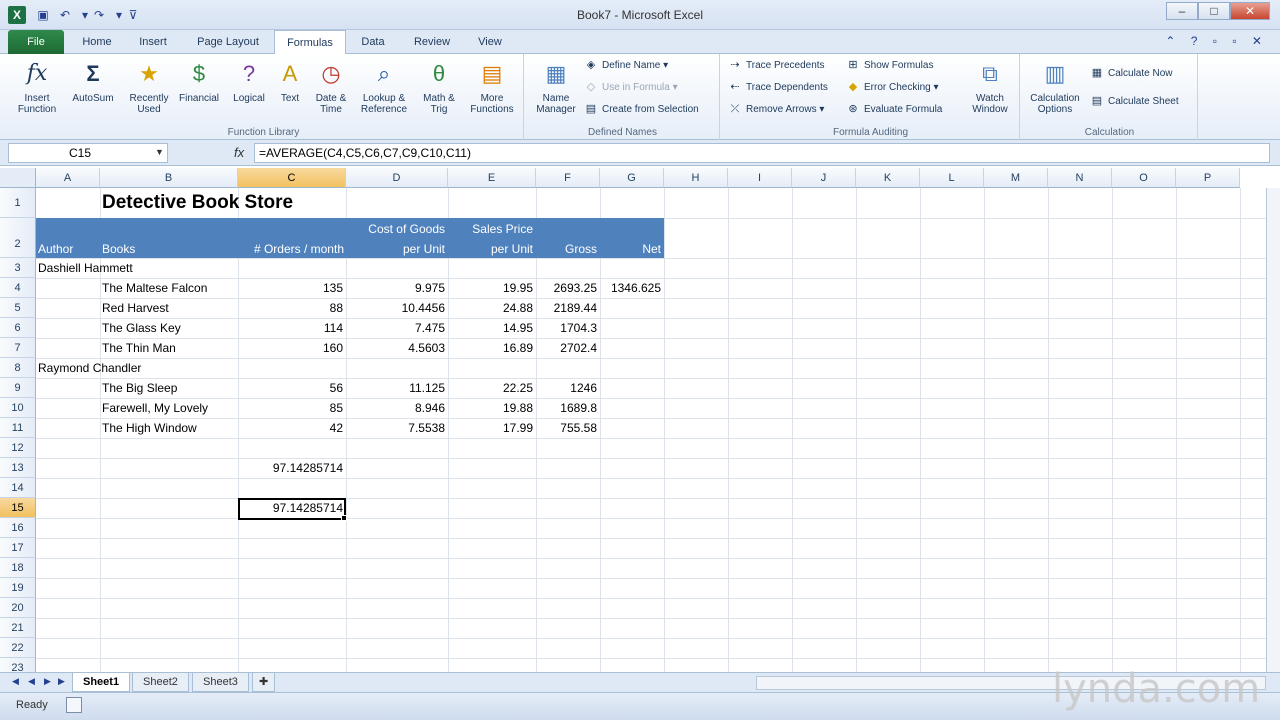 The width and height of the screenshot is (1280, 720). What do you see at coordinates (492, 308) in the screenshot?
I see `price-cell: 24.88` at bounding box center [492, 308].